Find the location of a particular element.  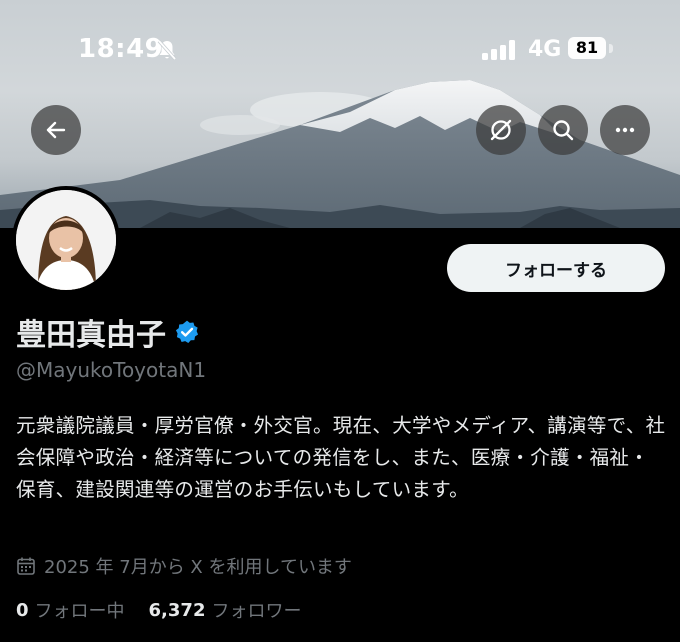

follow-stats: 0 フォロー中 6,372 フォロワー is located at coordinates (170, 610).